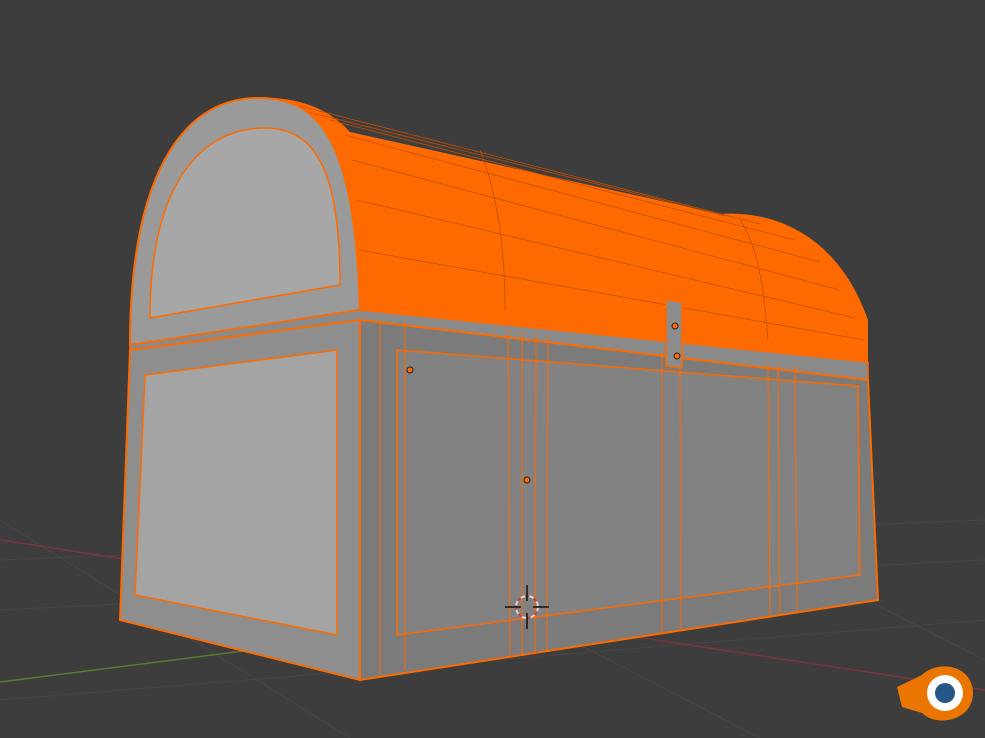 The height and width of the screenshot is (738, 985). Describe the element at coordinates (236, 492) in the screenshot. I see `body-left-panel` at that location.